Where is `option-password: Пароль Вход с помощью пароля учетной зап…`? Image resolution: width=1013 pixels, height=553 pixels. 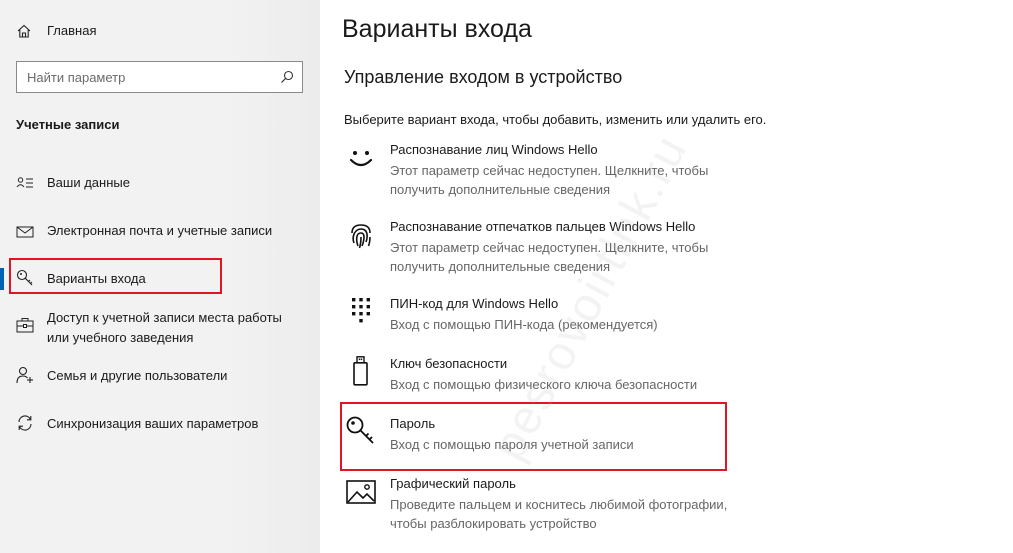
option-password: Пароль Вход с помощью пароля учетной зап… is located at coordinates (550, 436).